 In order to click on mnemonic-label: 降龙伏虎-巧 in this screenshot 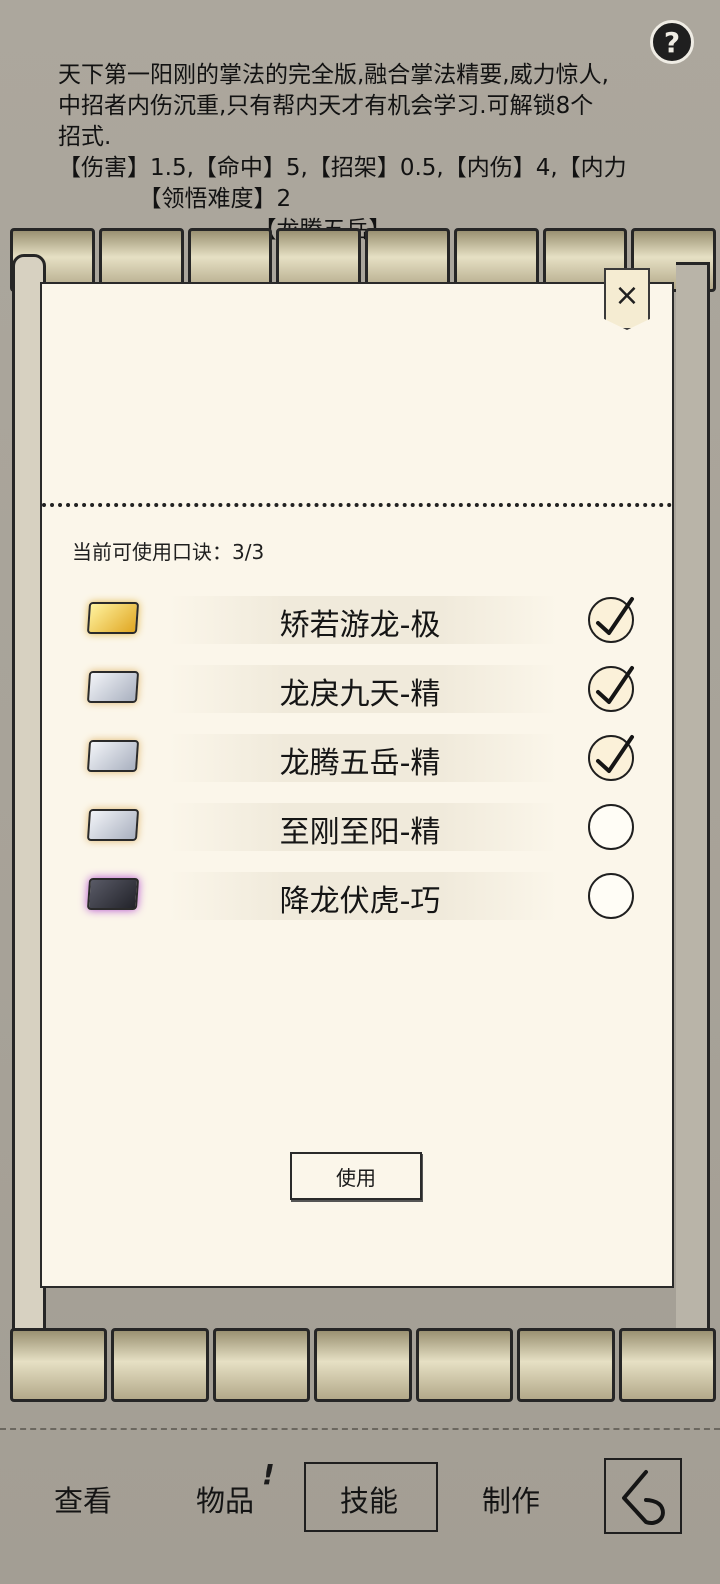, I will do `click(360, 901)`.